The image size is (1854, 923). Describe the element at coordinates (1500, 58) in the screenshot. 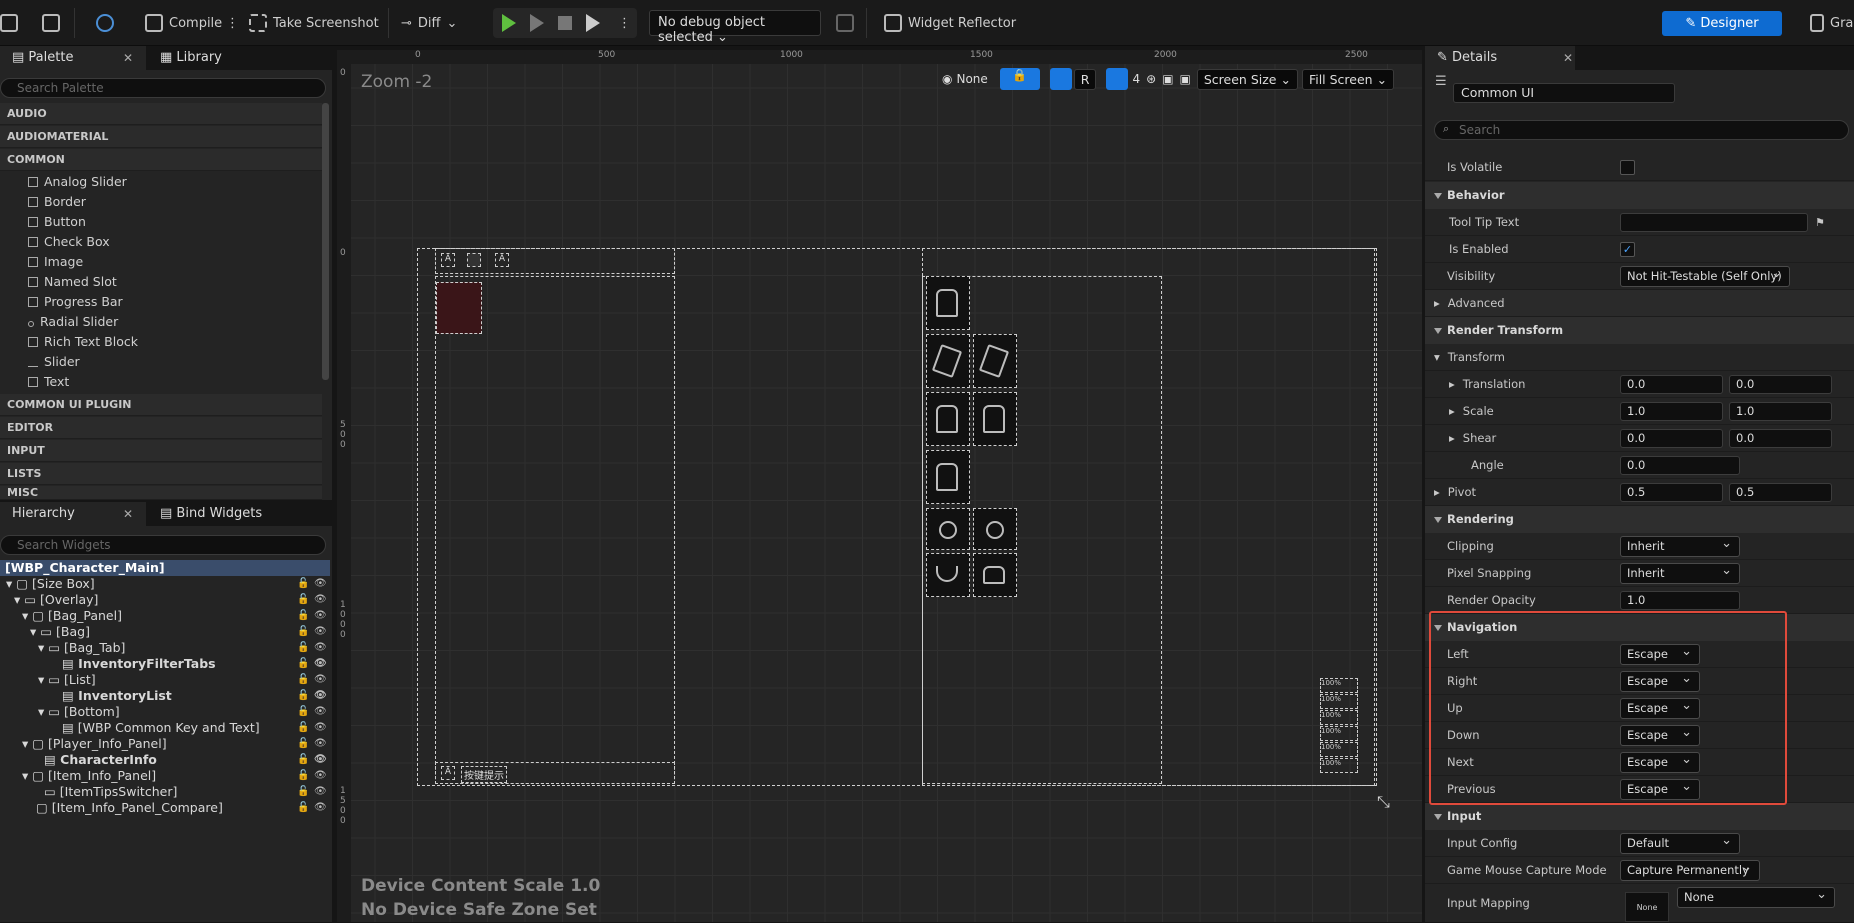

I see `tab-details: ✎ Details` at that location.